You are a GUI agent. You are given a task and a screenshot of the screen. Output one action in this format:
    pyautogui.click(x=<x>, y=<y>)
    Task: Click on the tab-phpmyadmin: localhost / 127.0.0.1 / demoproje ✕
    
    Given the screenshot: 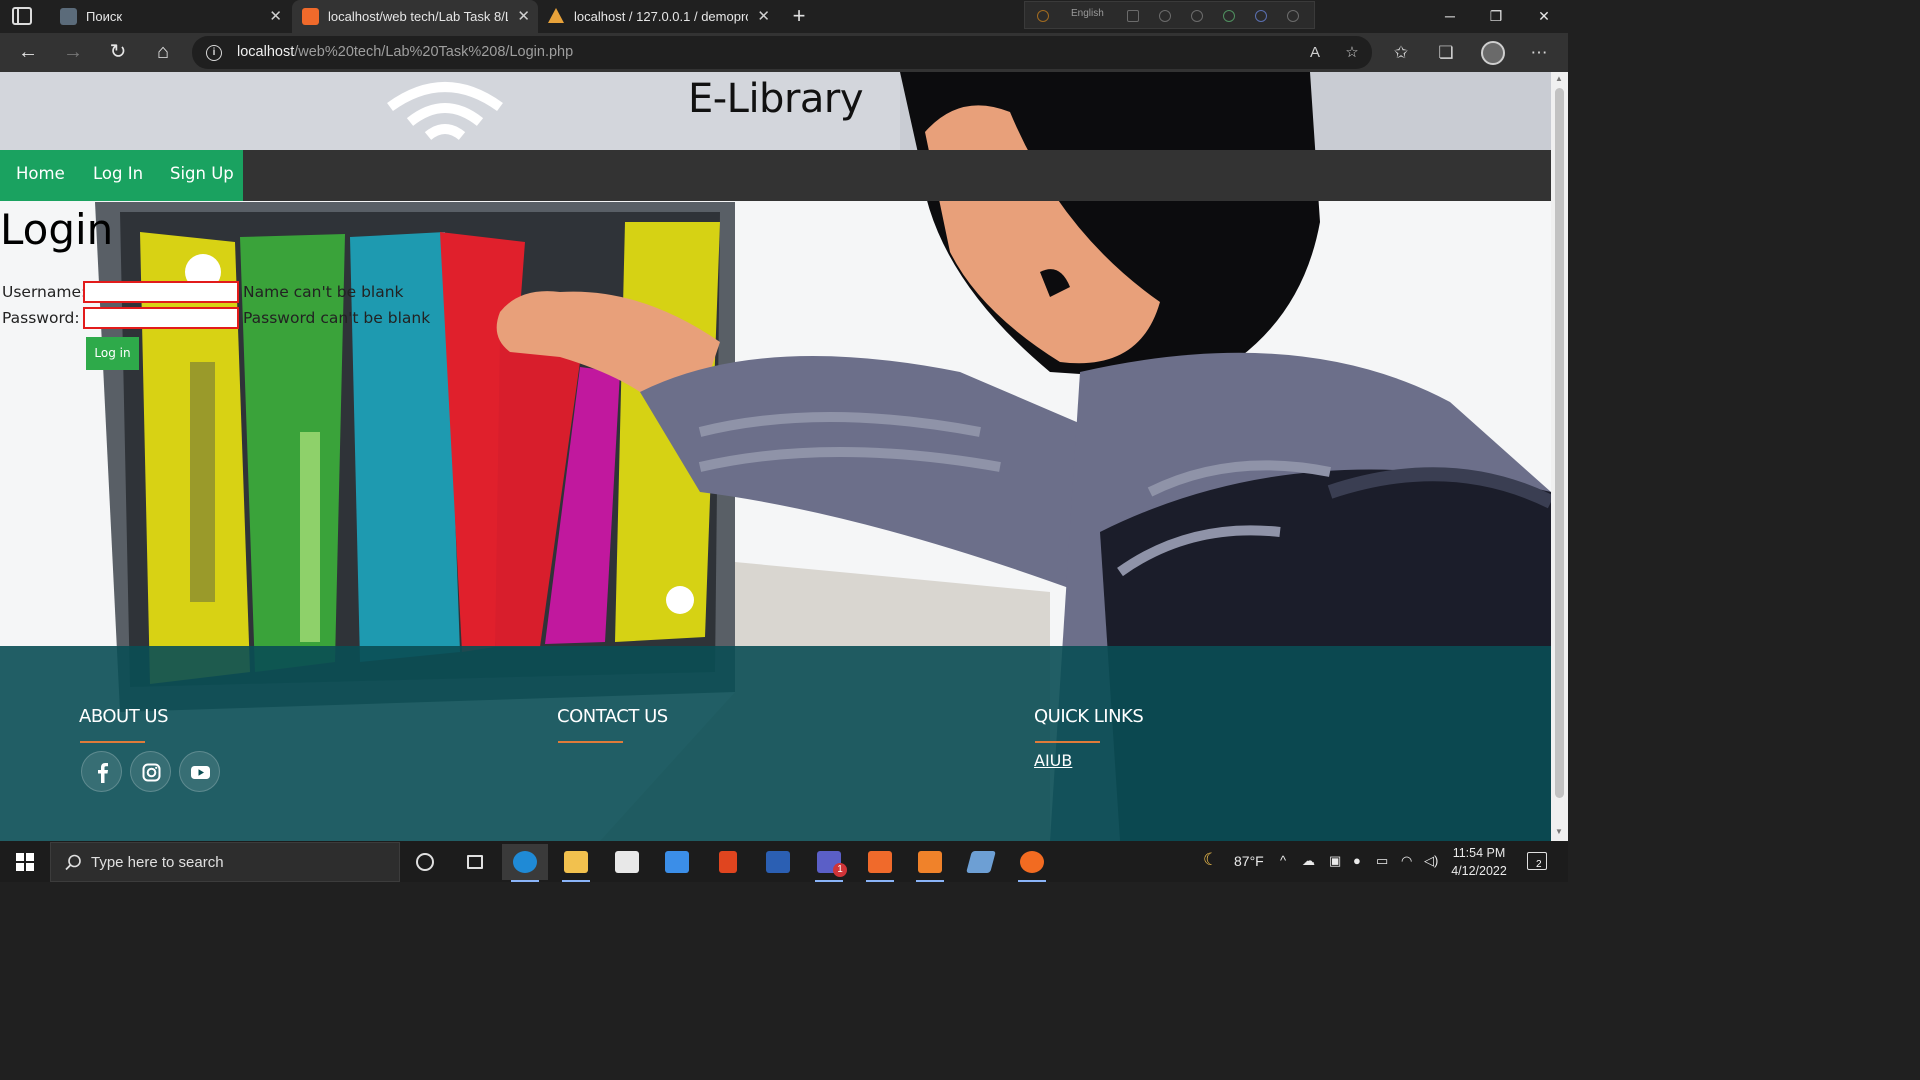 What is the action you would take?
    pyautogui.click(x=658, y=16)
    